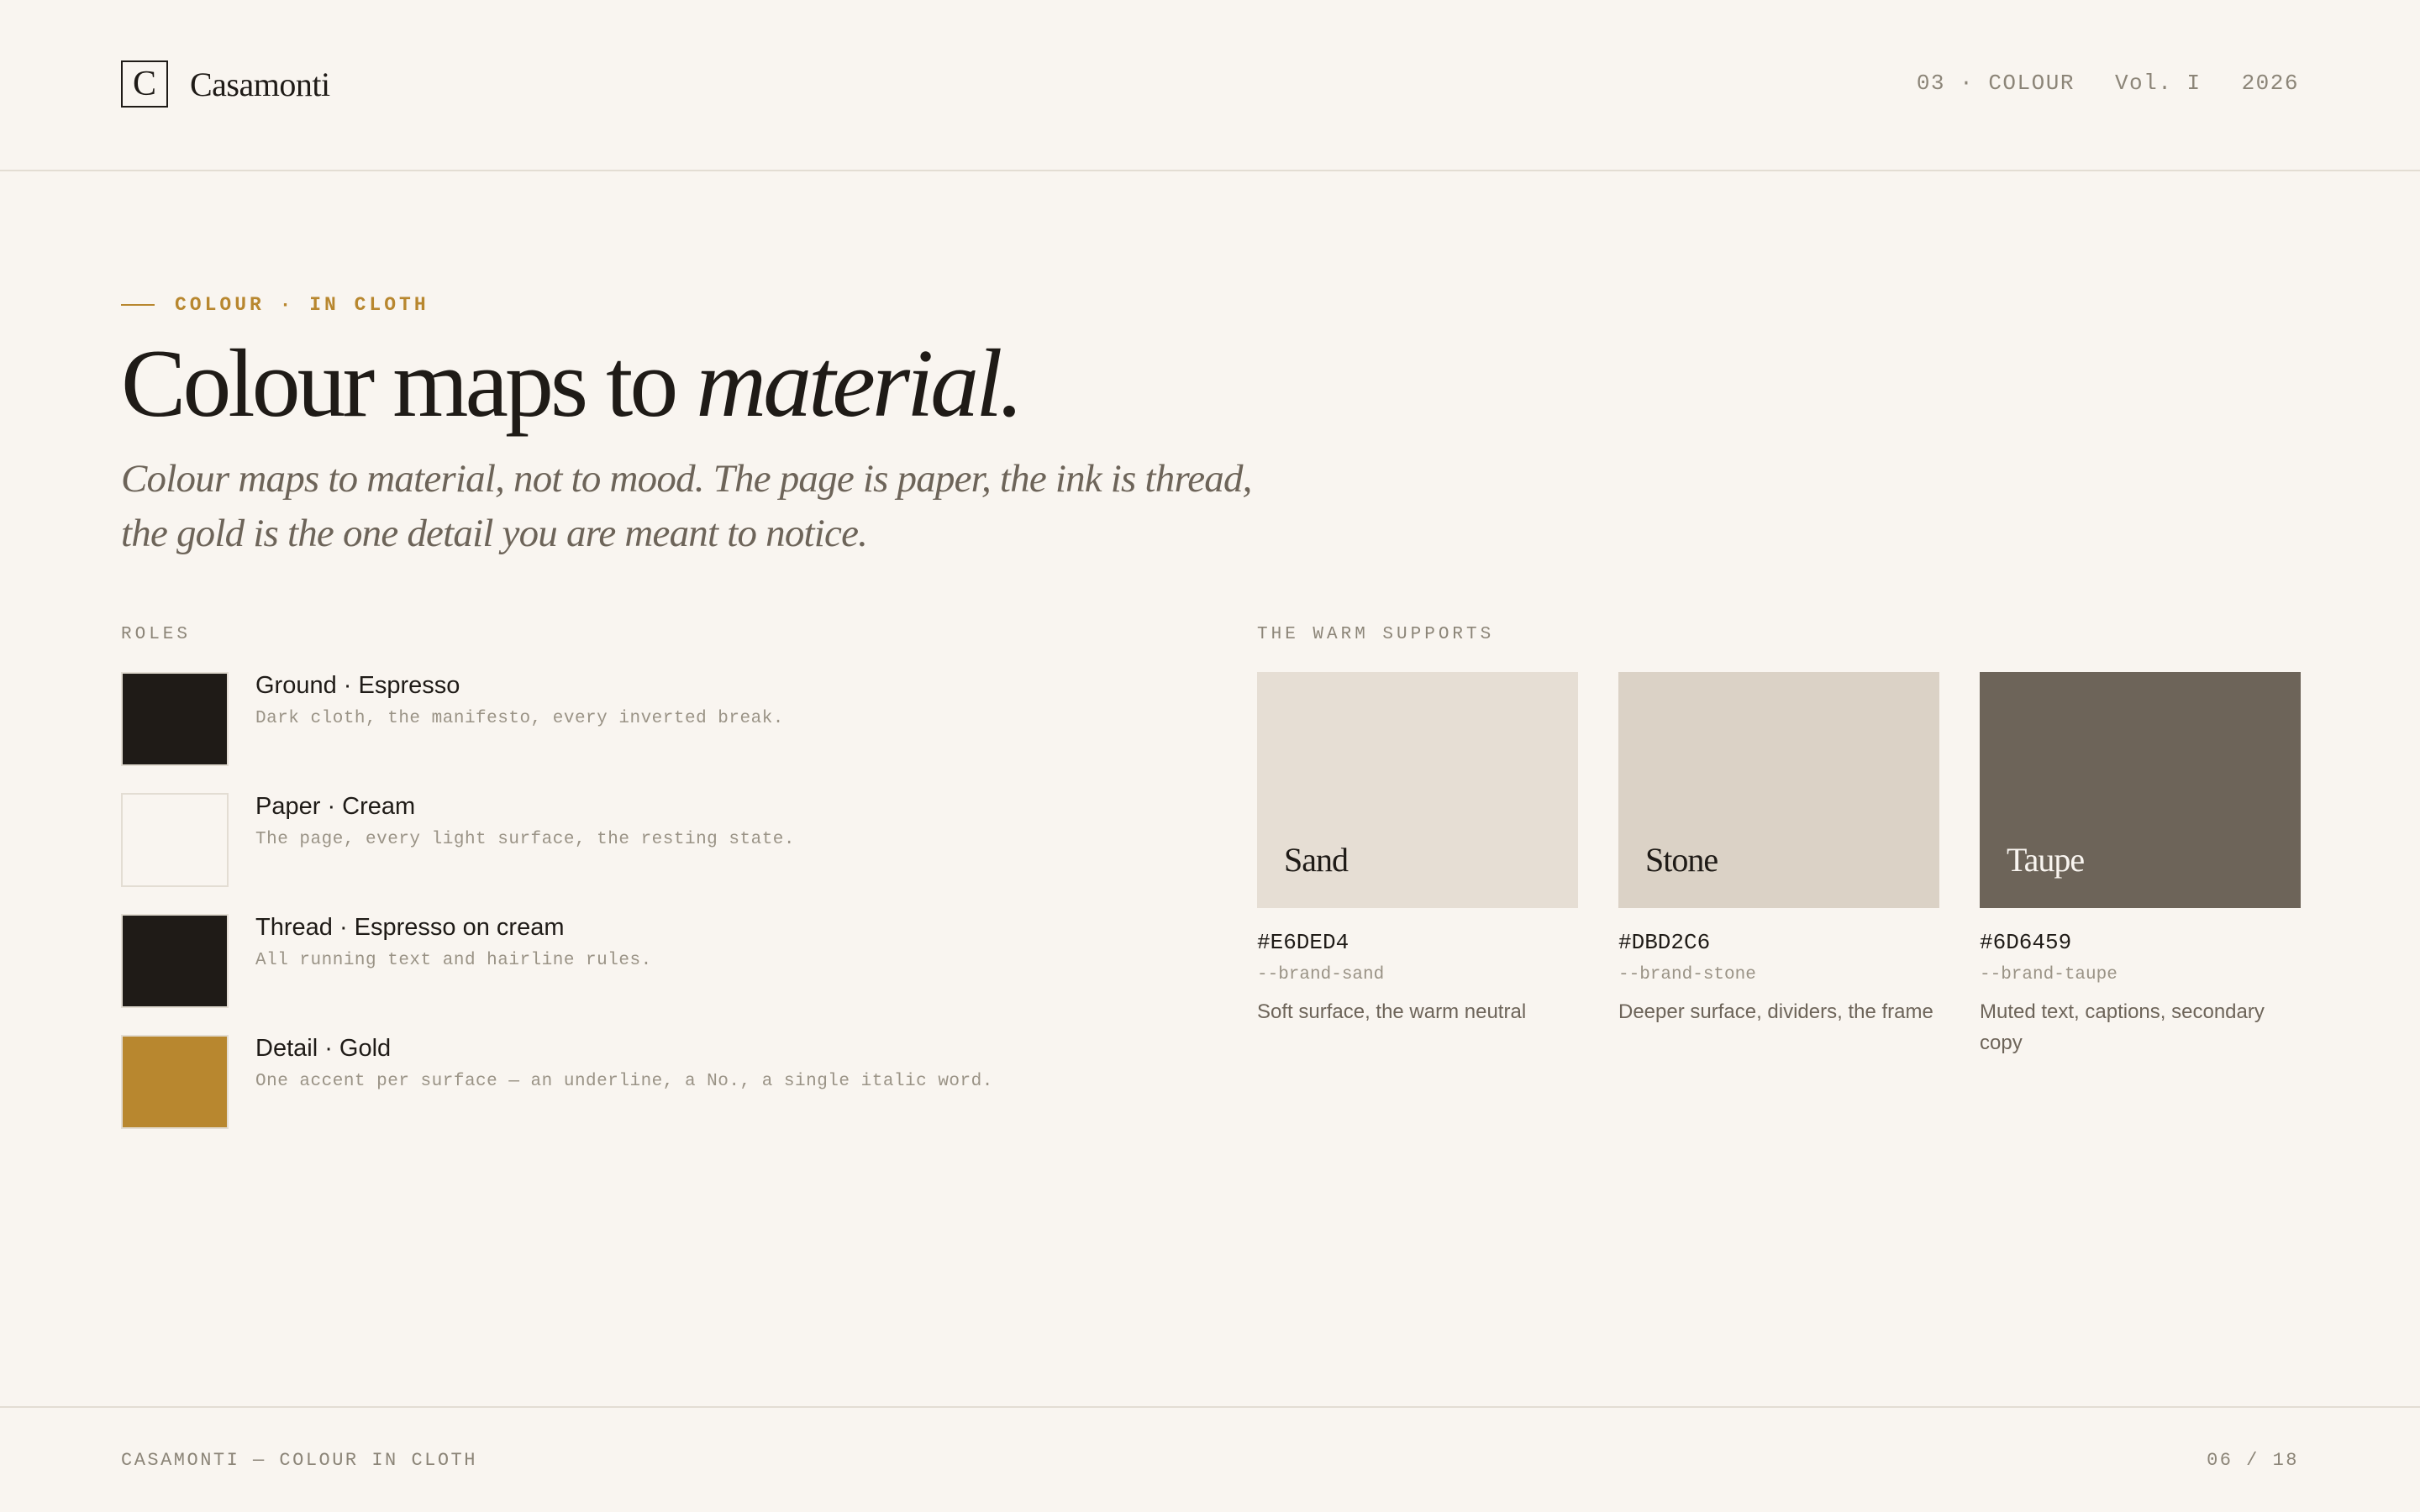 The width and height of the screenshot is (2420, 1512). What do you see at coordinates (302, 305) in the screenshot?
I see `eyebrow-text: COLOUR · IN CLOTH` at bounding box center [302, 305].